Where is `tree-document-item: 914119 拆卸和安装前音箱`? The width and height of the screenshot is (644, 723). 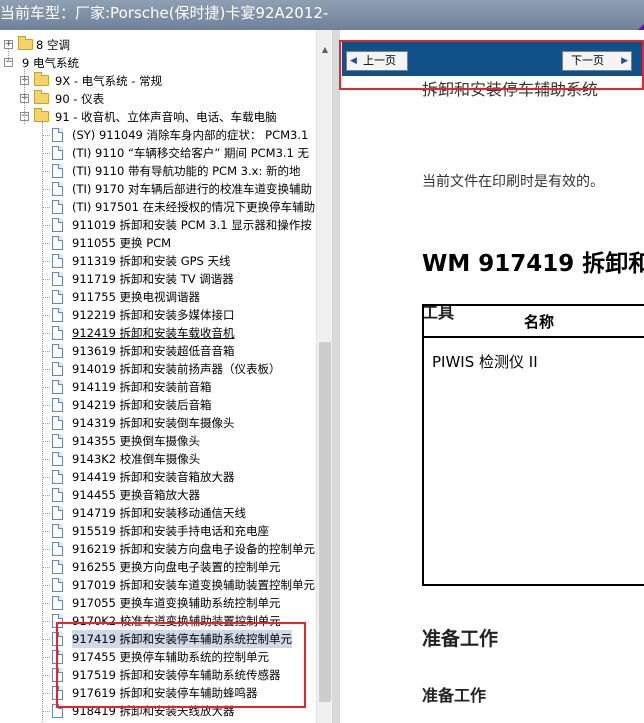 tree-document-item: 914119 拆卸和安装前音箱 is located at coordinates (158, 387).